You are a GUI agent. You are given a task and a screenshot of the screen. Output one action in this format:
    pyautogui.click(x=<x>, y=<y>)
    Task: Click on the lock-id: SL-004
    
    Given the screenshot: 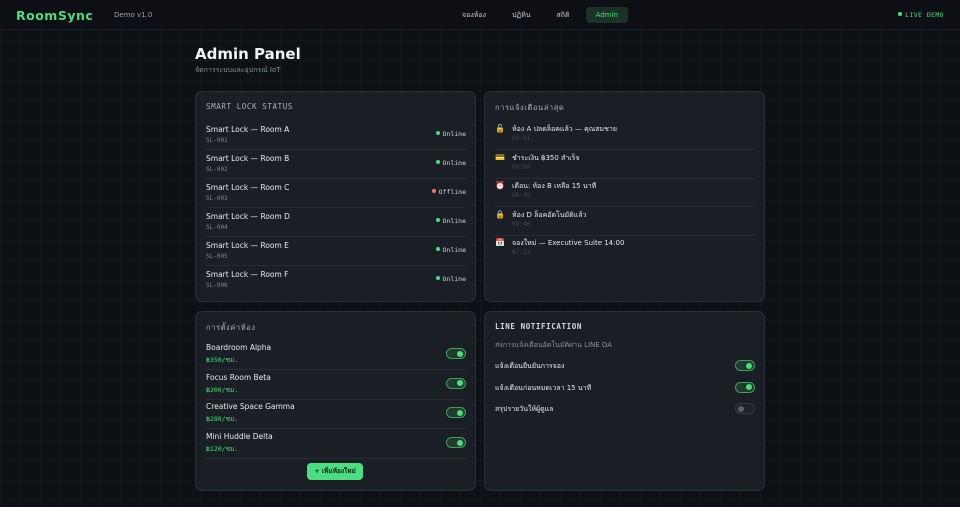 What is the action you would take?
    pyautogui.click(x=217, y=227)
    